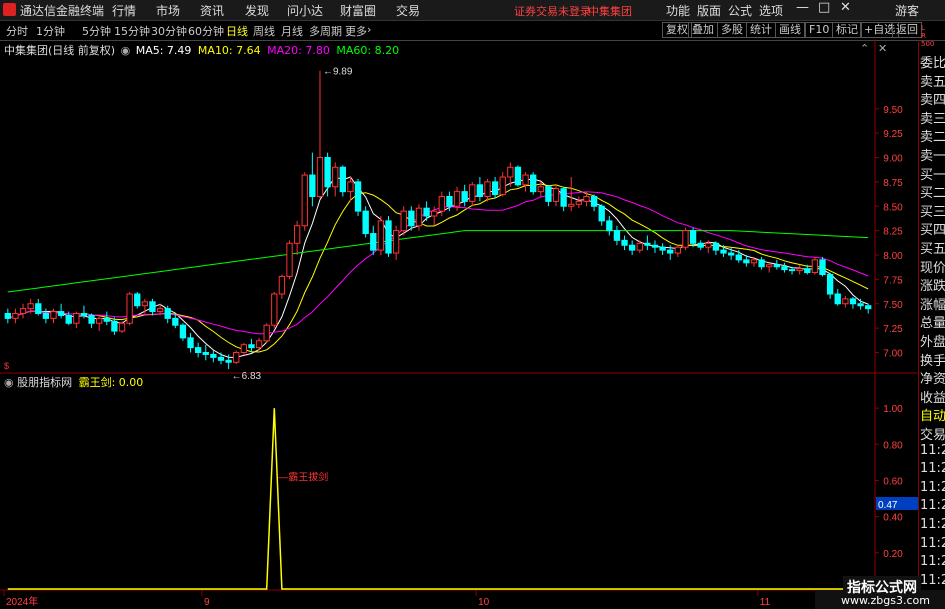 Image resolution: width=945 pixels, height=609 pixels. Describe the element at coordinates (212, 10) in the screenshot. I see `menu-item-news: 资讯` at that location.